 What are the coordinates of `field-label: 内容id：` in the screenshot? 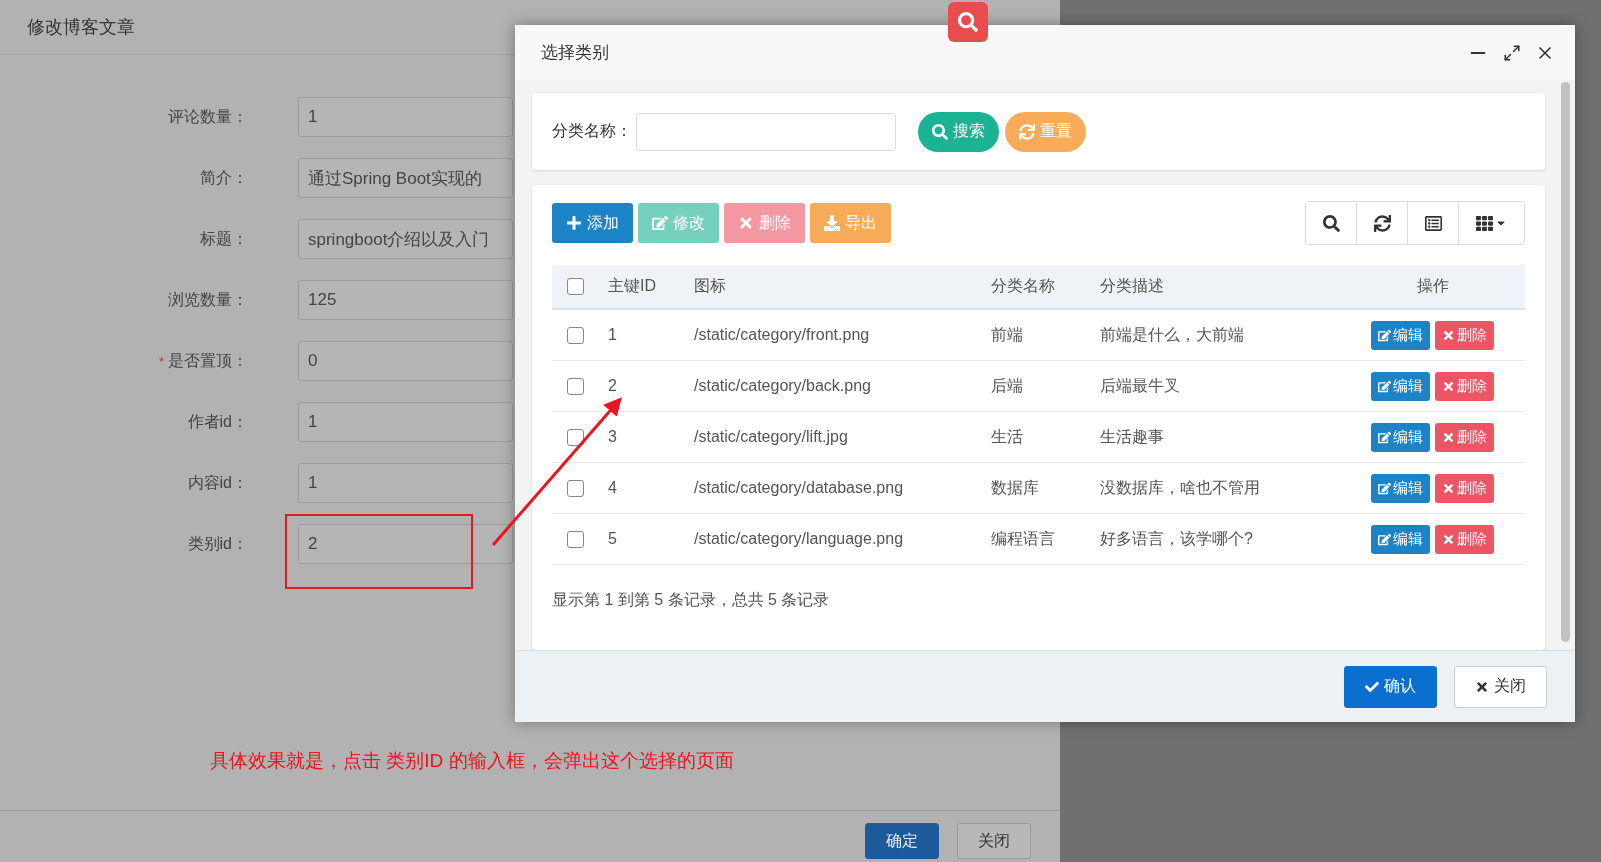 It's located at (217, 482).